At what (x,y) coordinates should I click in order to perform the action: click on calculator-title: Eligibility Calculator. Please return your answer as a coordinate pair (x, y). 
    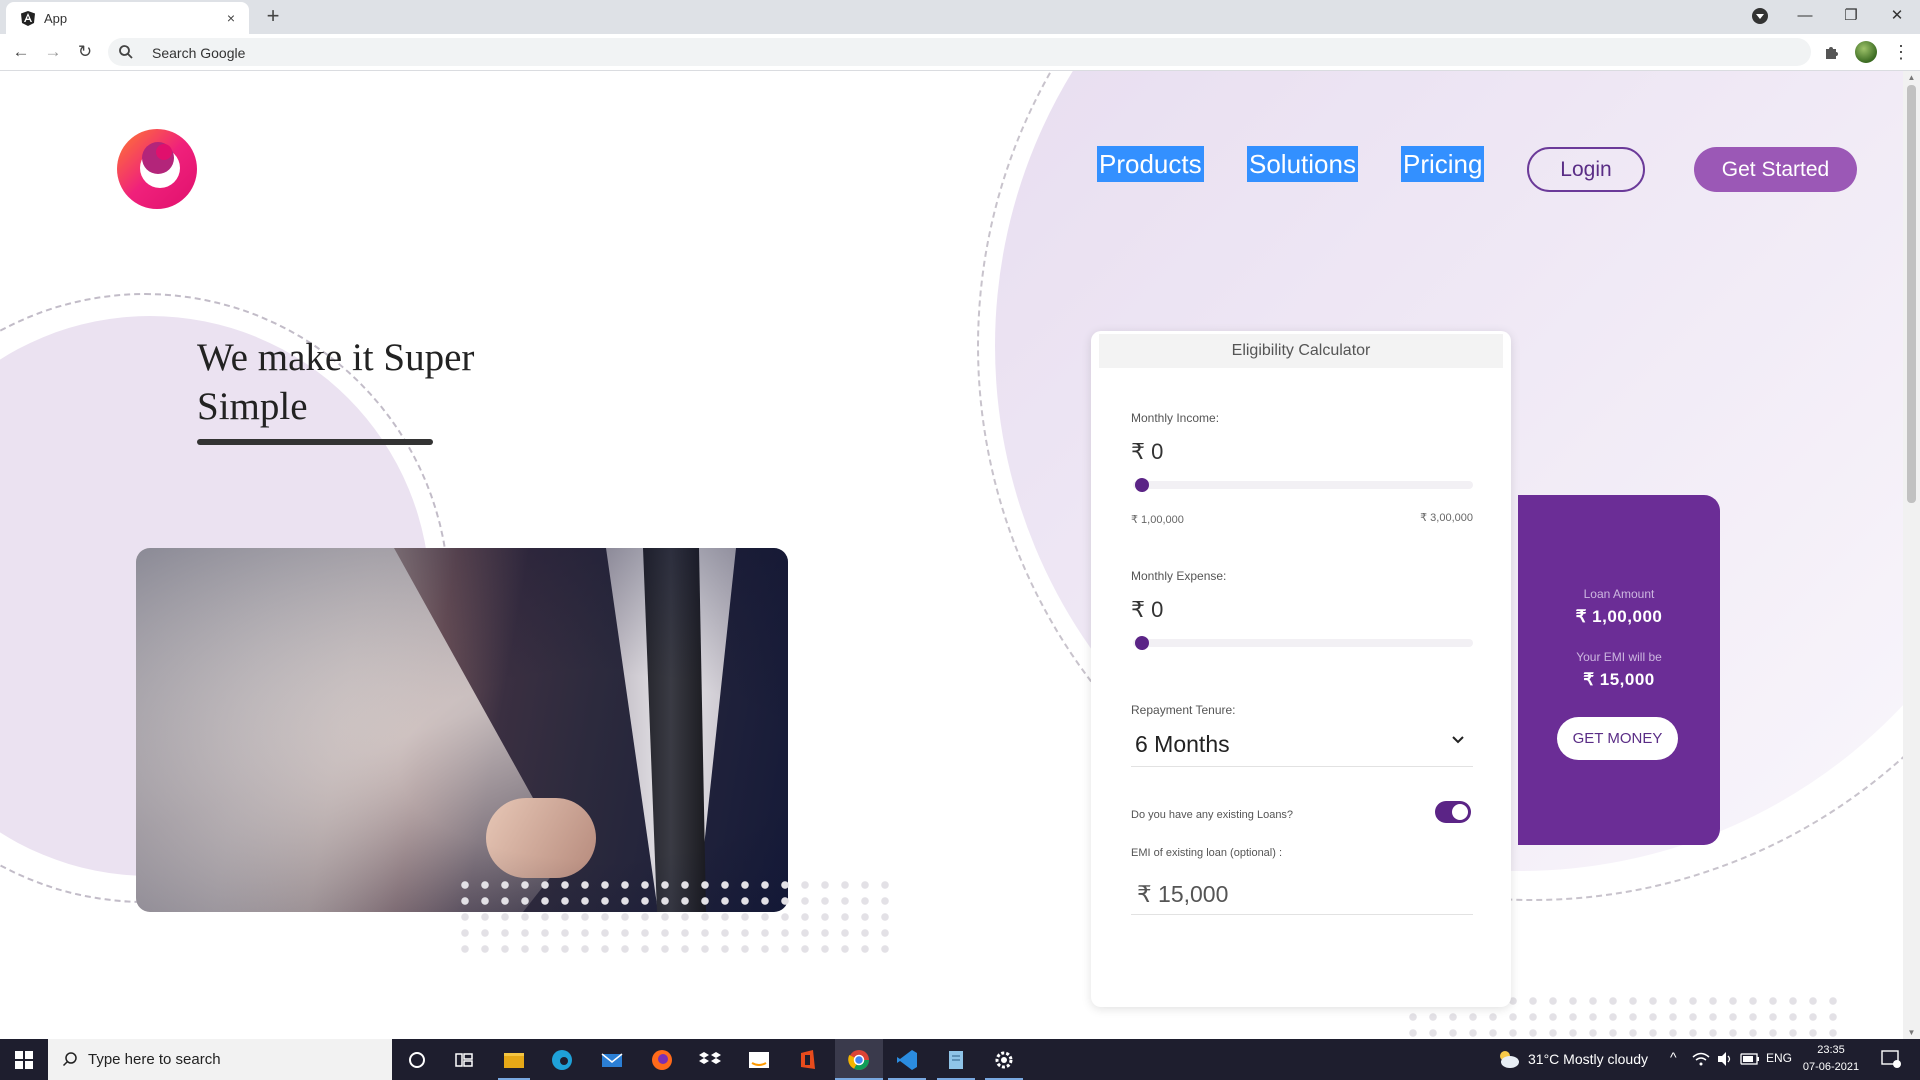
    Looking at the image, I should click on (1301, 351).